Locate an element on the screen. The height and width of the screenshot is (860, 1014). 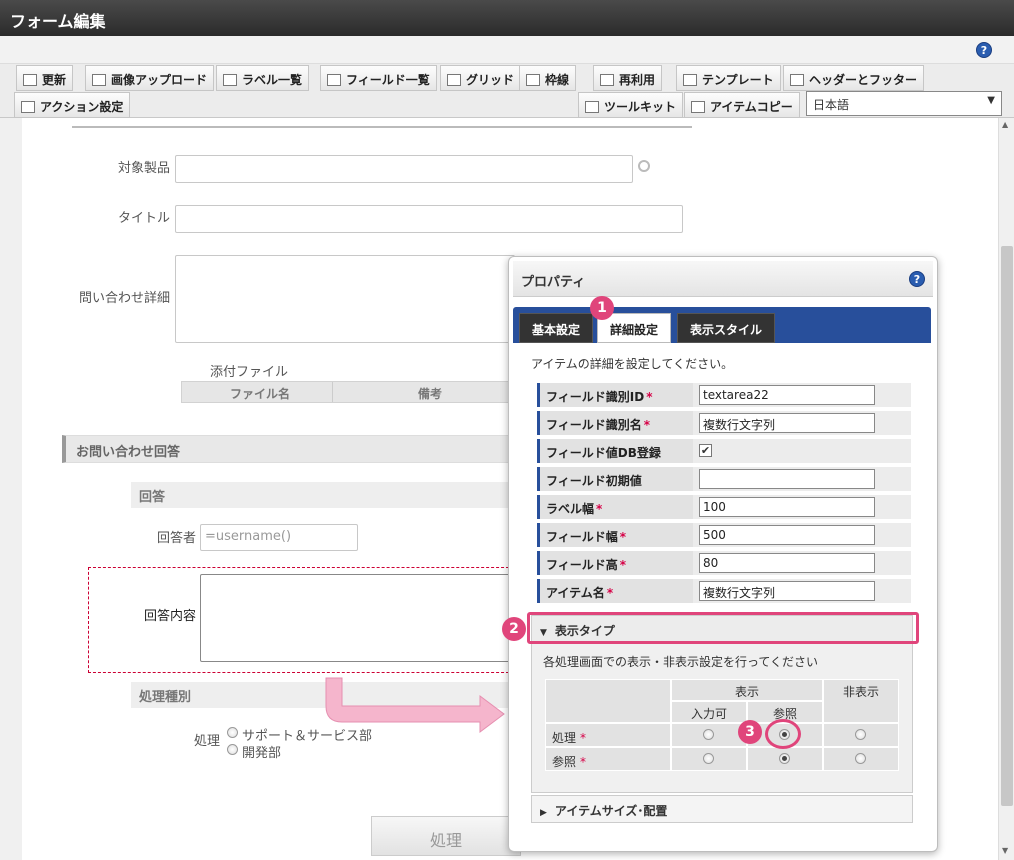
property-row: アイテム名 * 複数行文字列 is located at coordinates (724, 591).